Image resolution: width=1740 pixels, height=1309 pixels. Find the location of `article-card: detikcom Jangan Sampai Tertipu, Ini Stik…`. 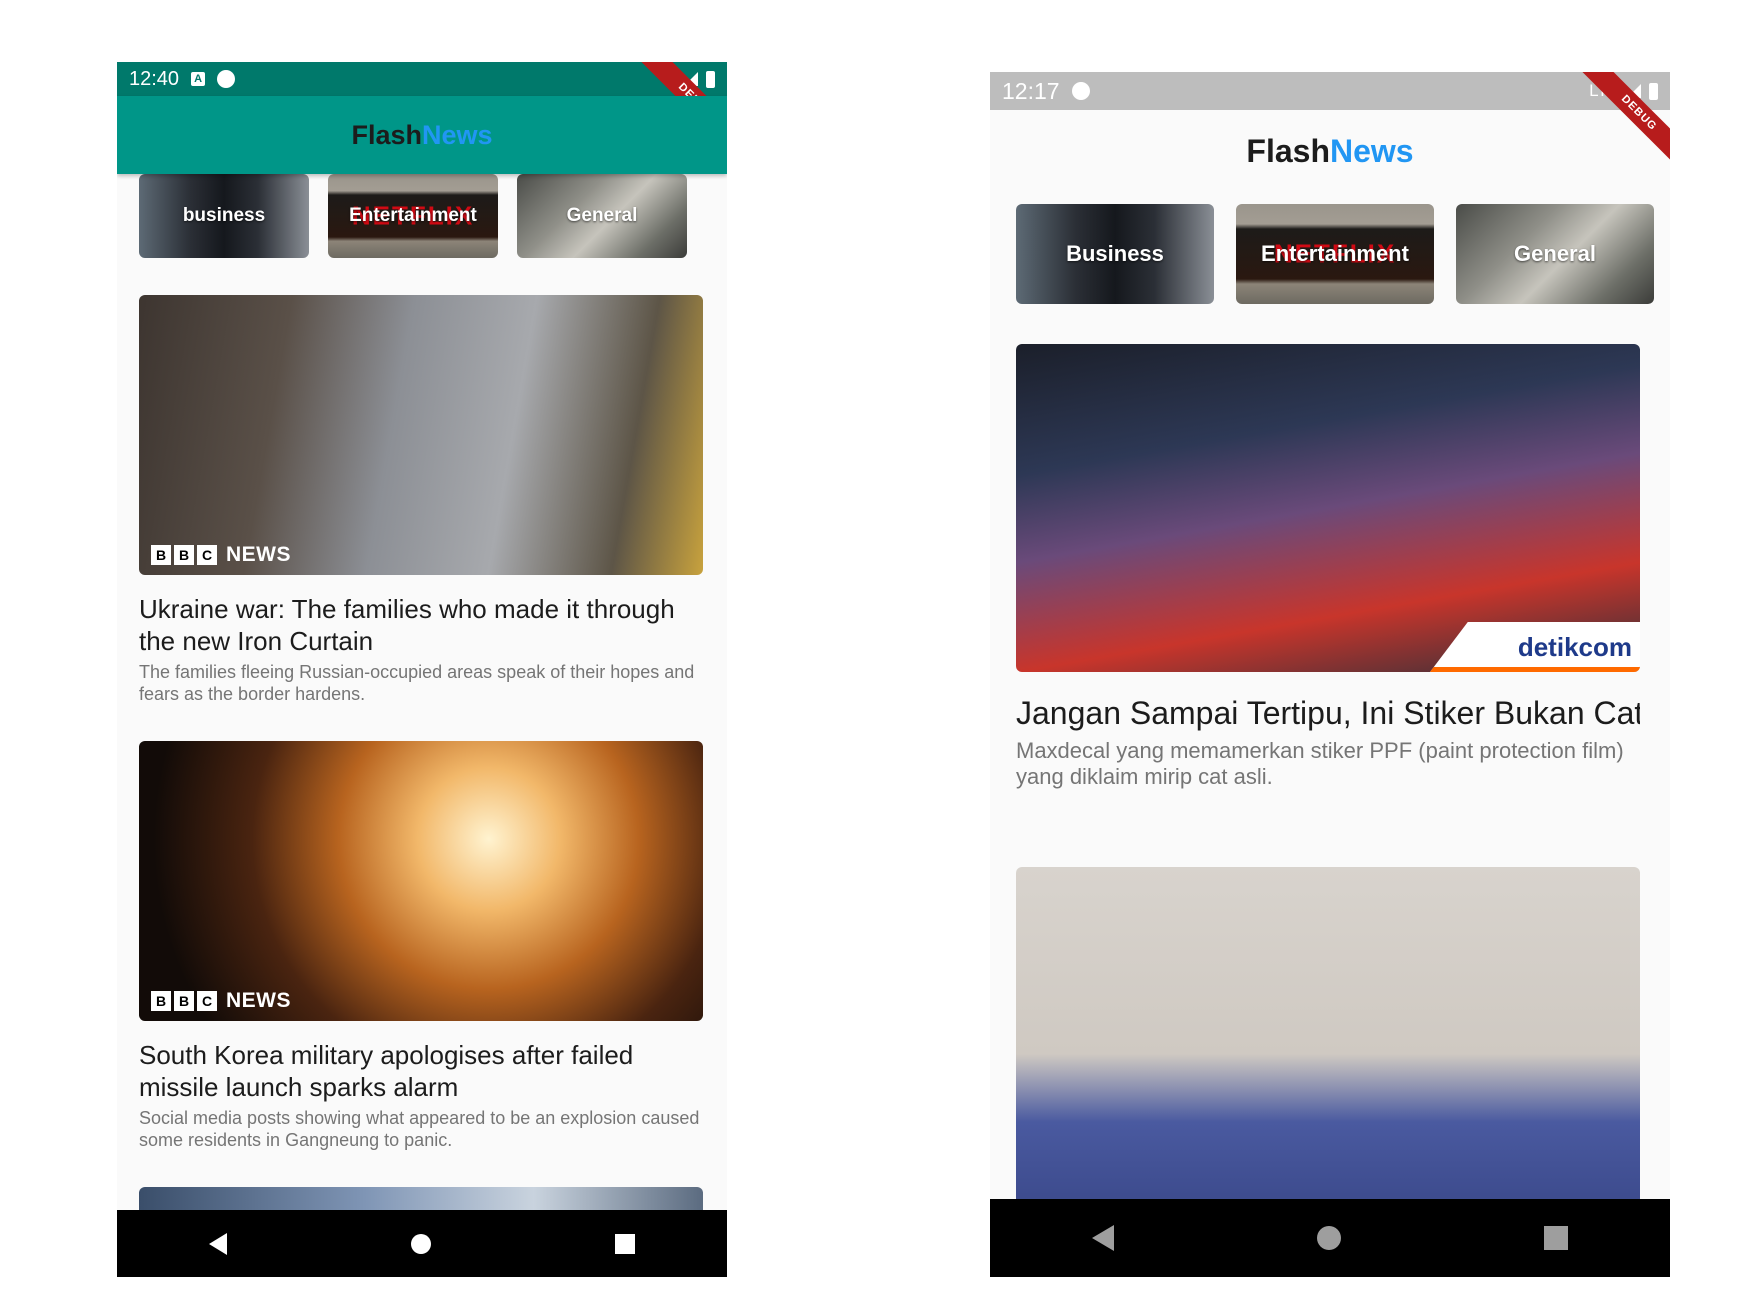

article-card: detikcom Jangan Sampai Tertipu, Ini Stik… is located at coordinates (1328, 567).